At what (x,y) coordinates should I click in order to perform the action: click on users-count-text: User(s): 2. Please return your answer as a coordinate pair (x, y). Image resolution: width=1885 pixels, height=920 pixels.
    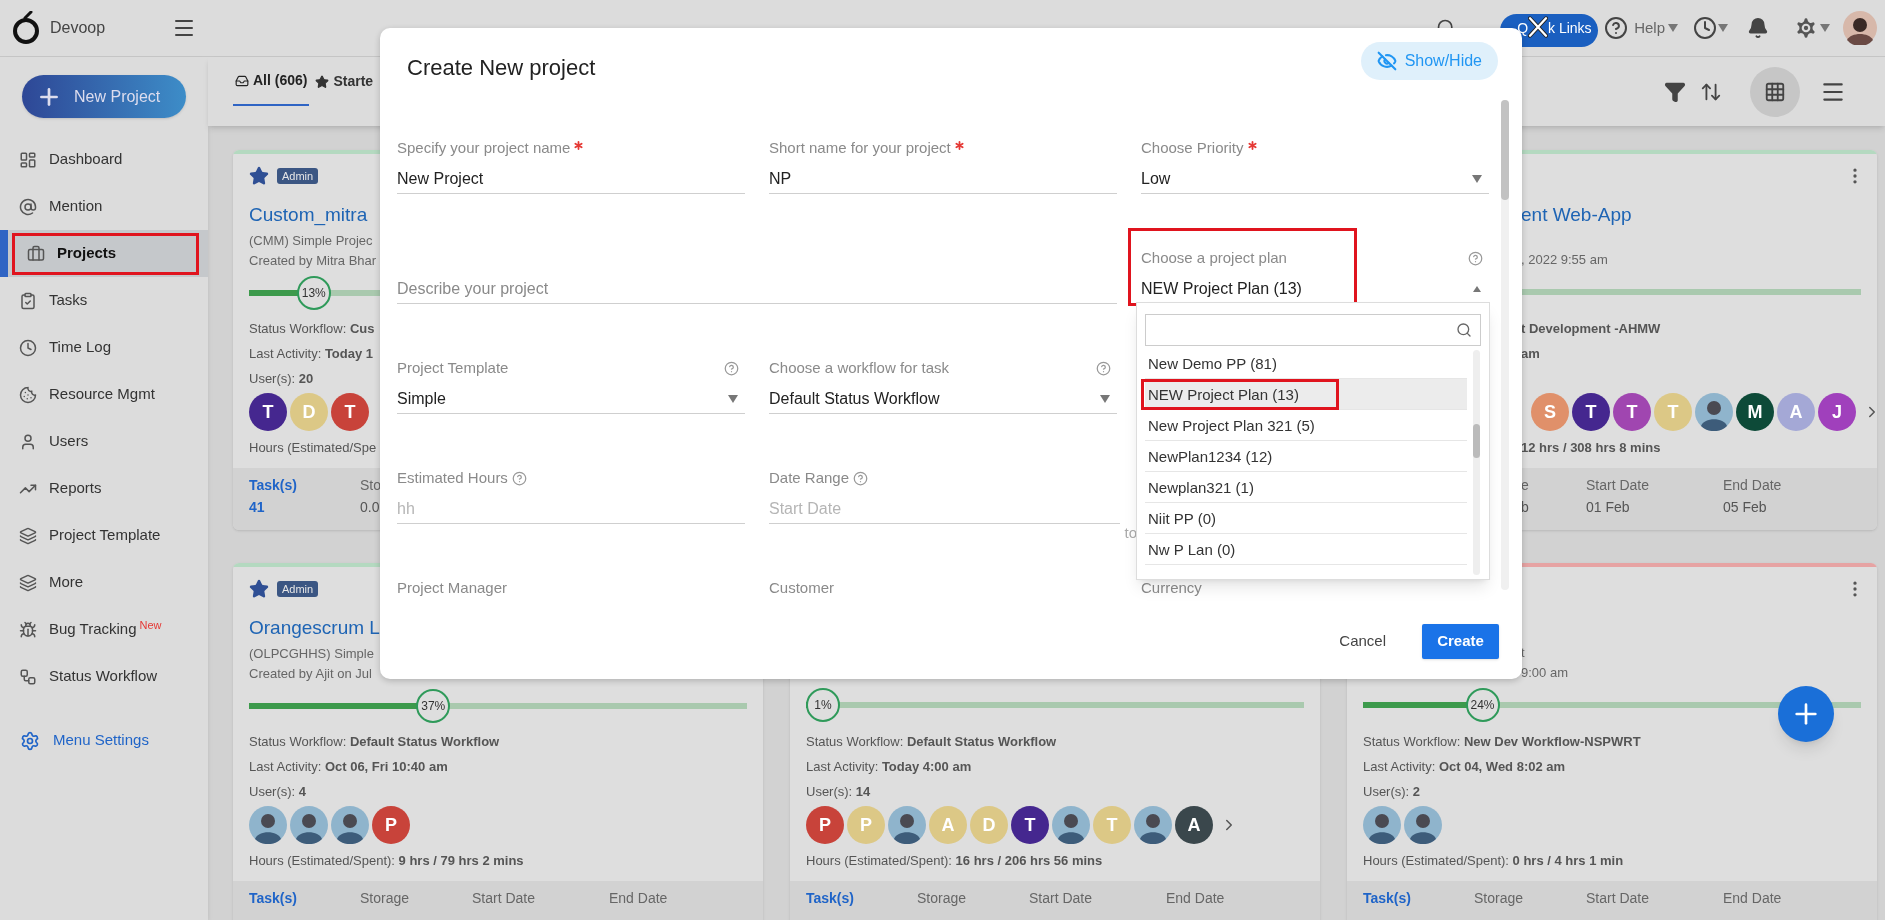
    Looking at the image, I should click on (1392, 791).